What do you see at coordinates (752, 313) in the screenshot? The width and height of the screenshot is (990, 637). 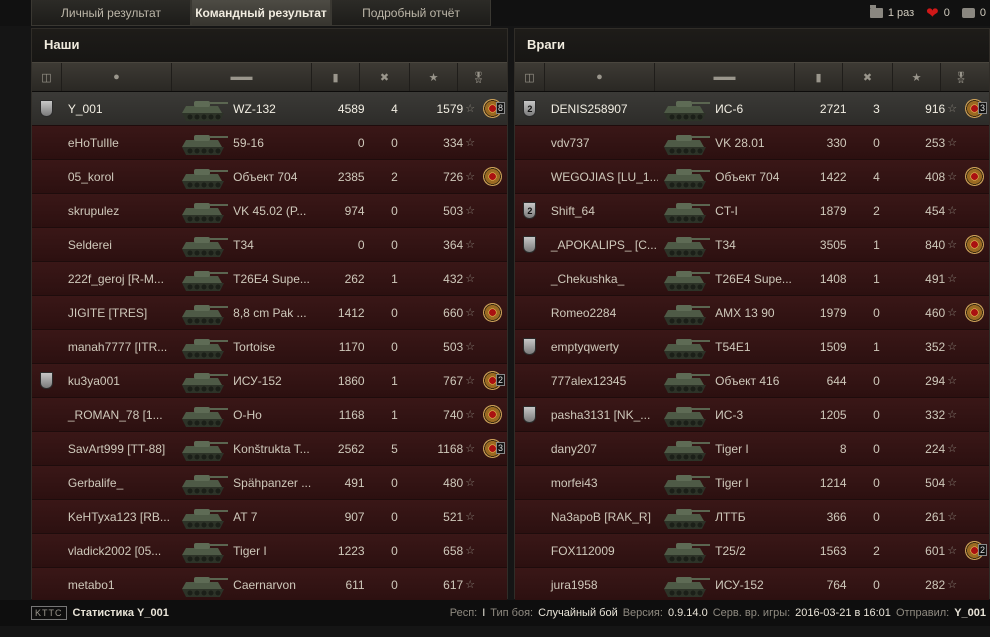 I see `player-row: Romeo2284 AMX 13 90 1979 0 460 ☆` at bounding box center [752, 313].